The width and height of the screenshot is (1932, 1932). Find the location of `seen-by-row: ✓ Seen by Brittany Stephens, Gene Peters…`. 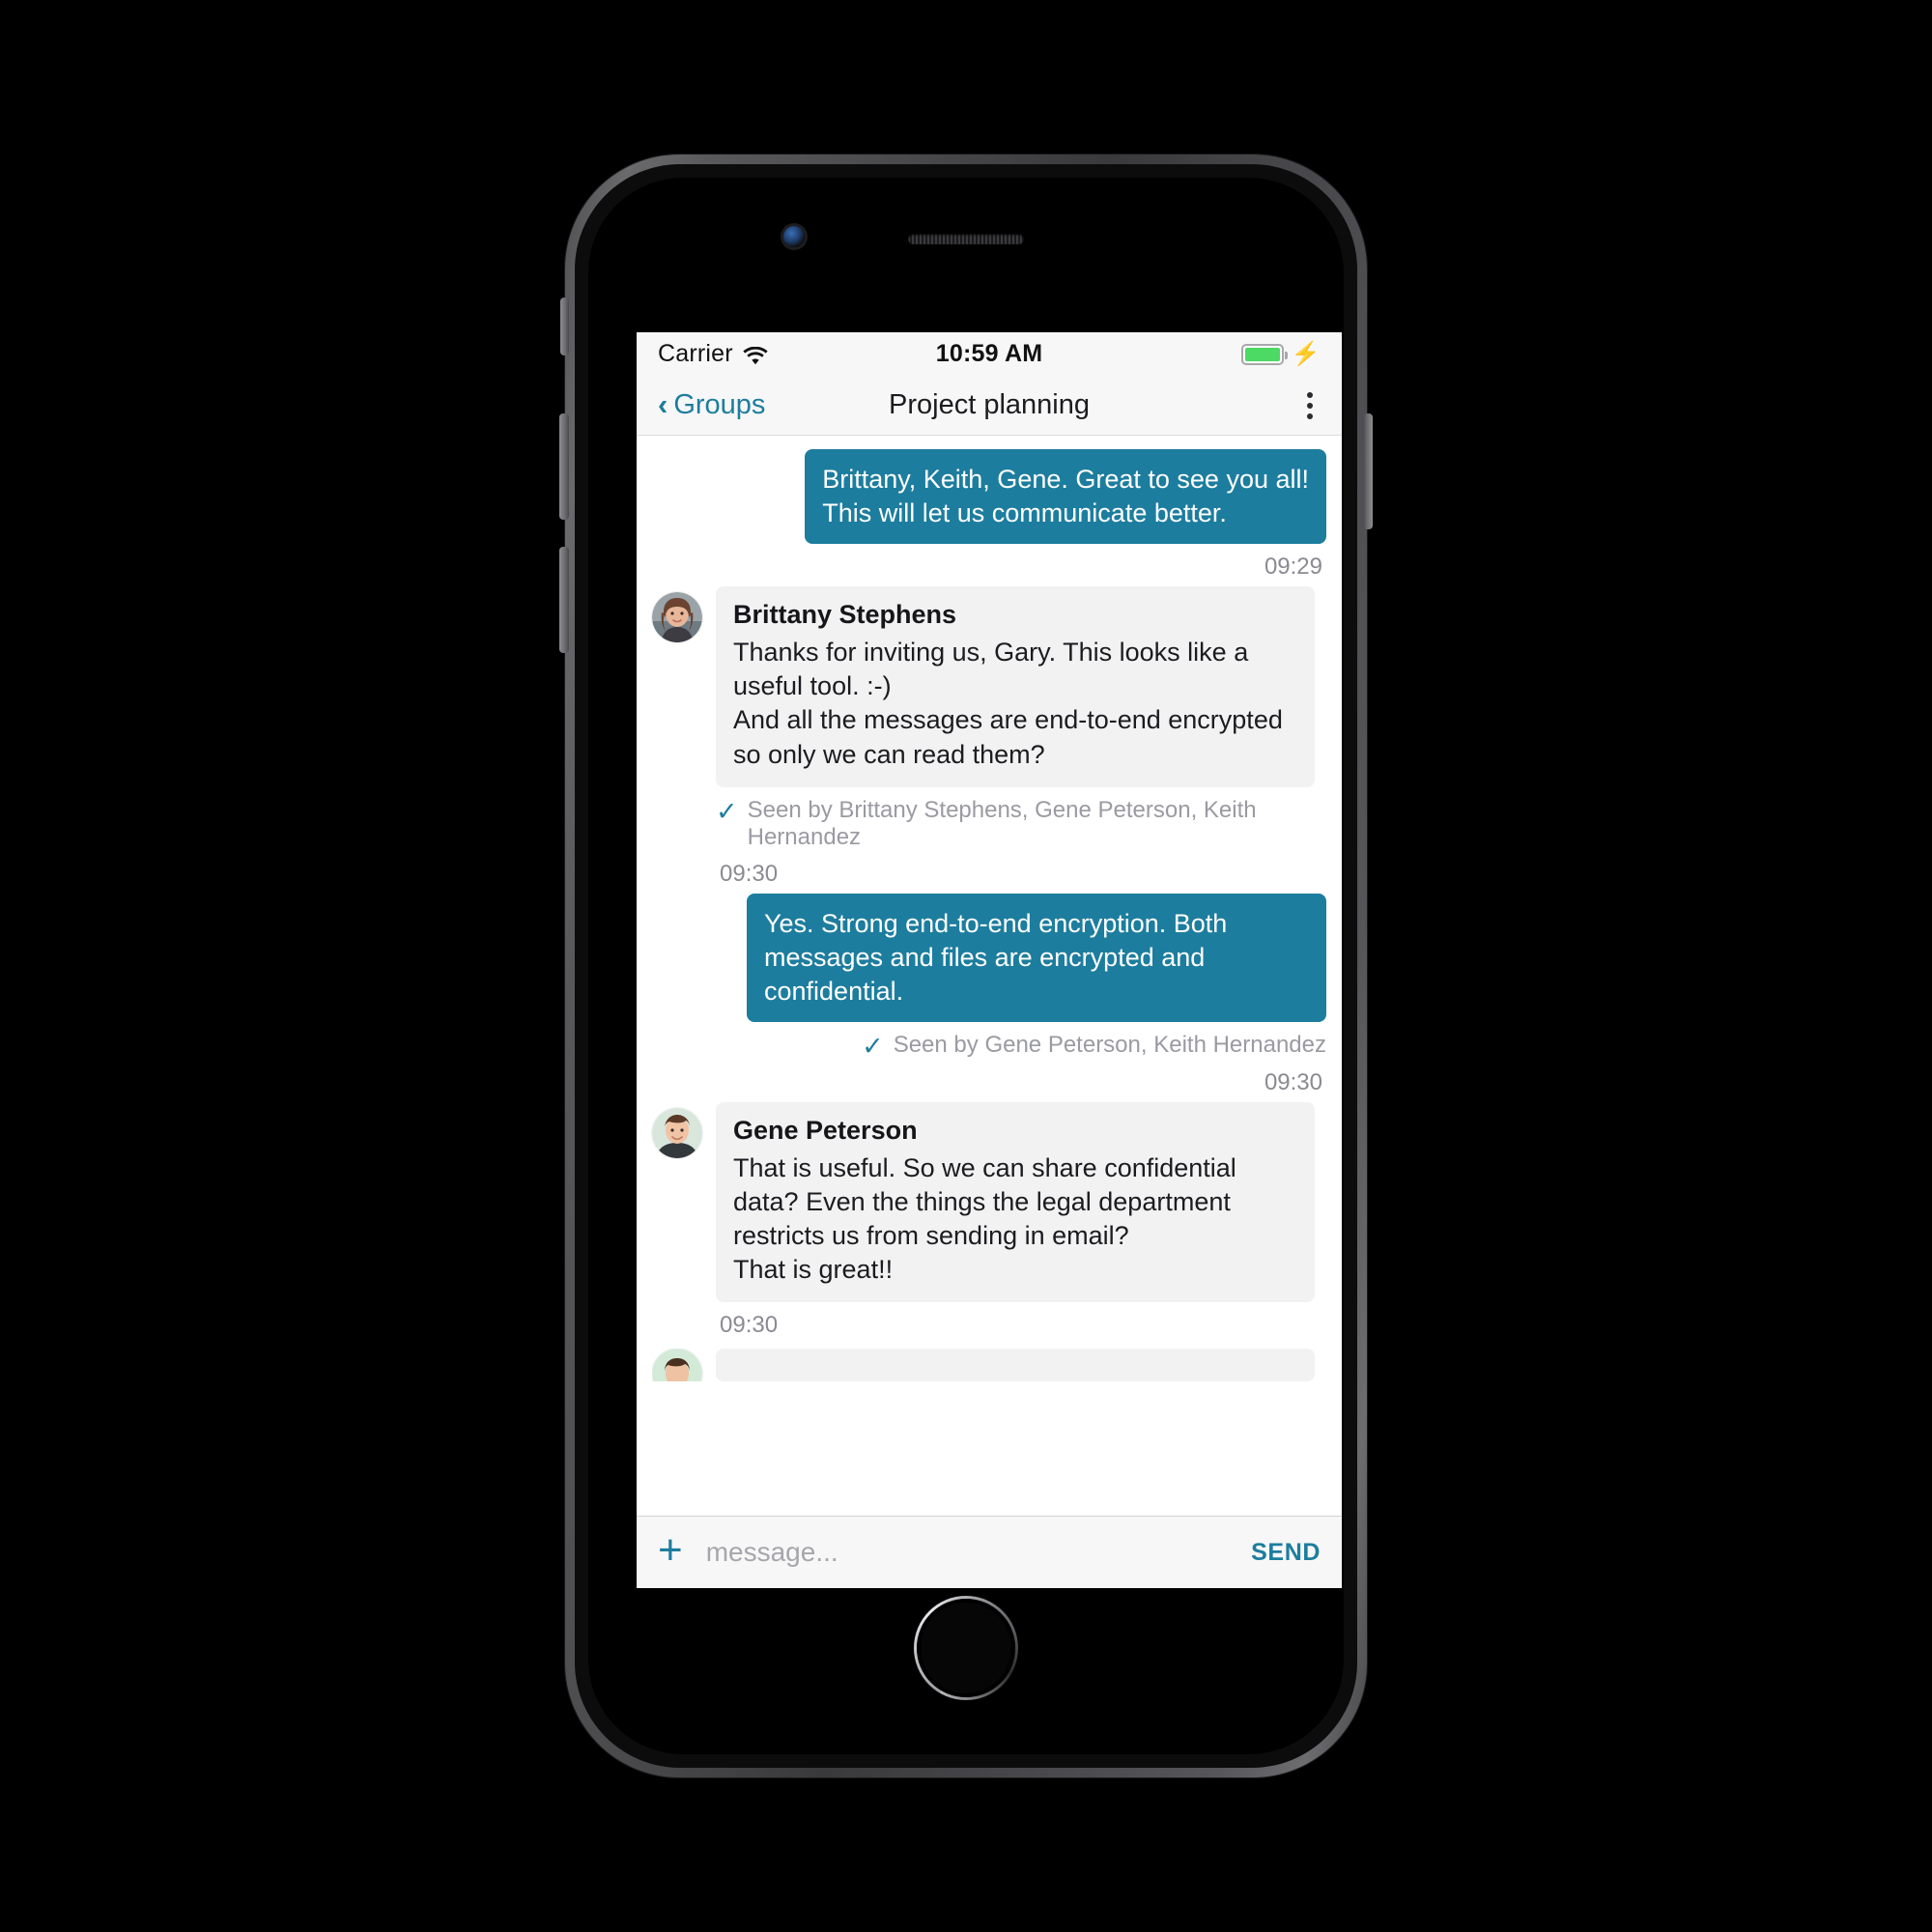

seen-by-row: ✓ Seen by Brittany Stephens, Gene Peters… is located at coordinates (1021, 824).